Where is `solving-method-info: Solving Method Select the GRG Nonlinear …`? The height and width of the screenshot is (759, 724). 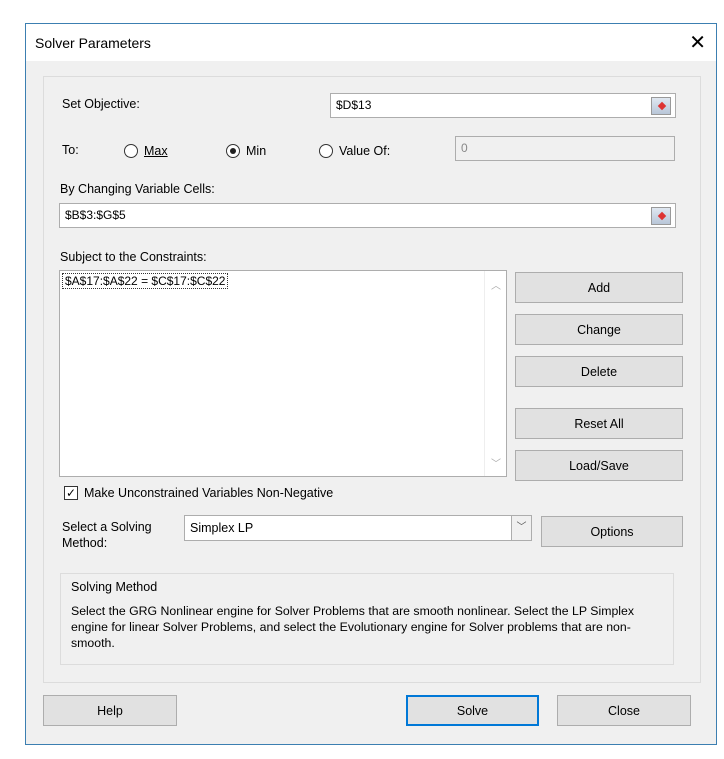
solving-method-info: Solving Method Select the GRG Nonlinear … is located at coordinates (367, 619).